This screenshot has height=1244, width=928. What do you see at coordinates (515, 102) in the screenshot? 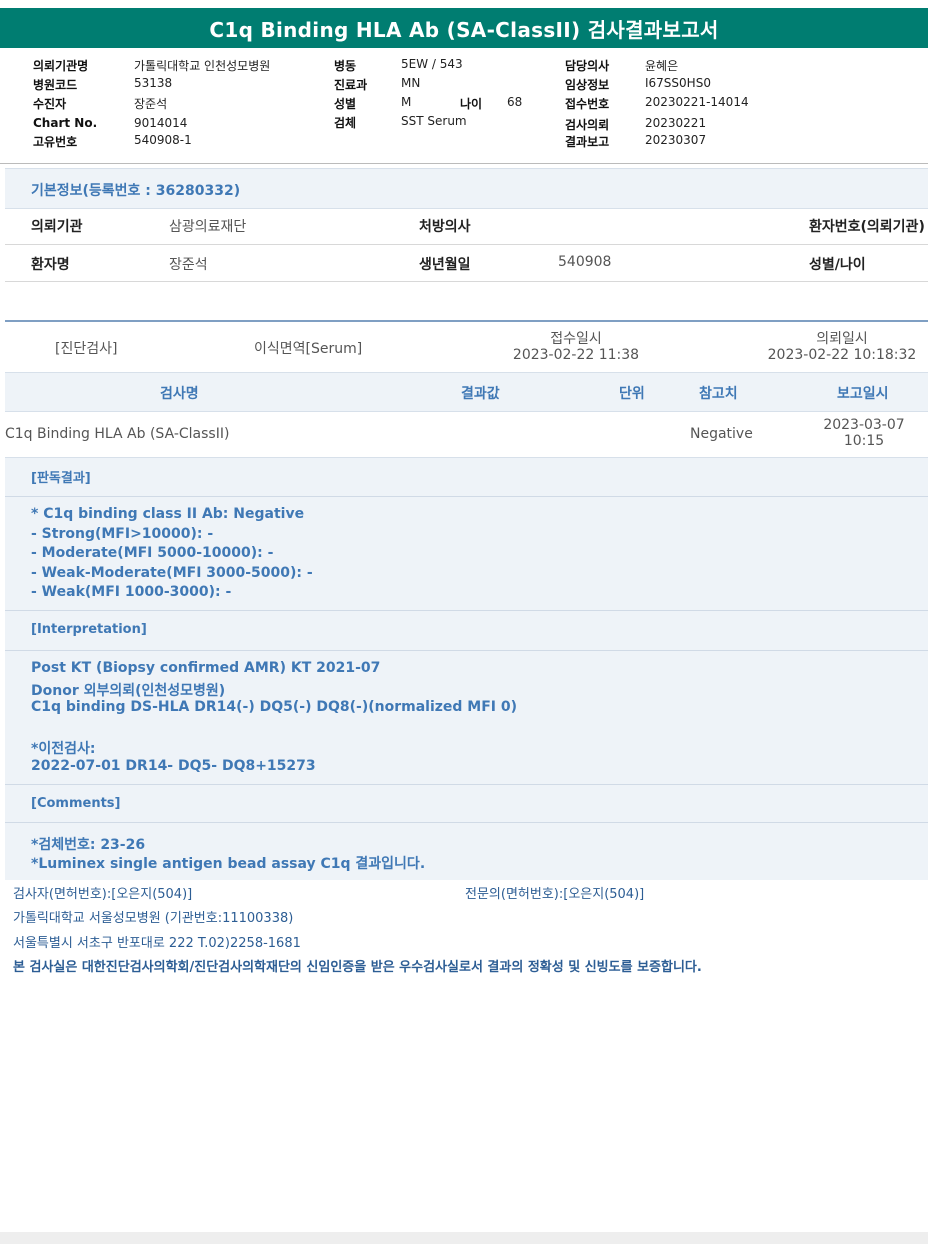
I see `age-value: 68` at bounding box center [515, 102].